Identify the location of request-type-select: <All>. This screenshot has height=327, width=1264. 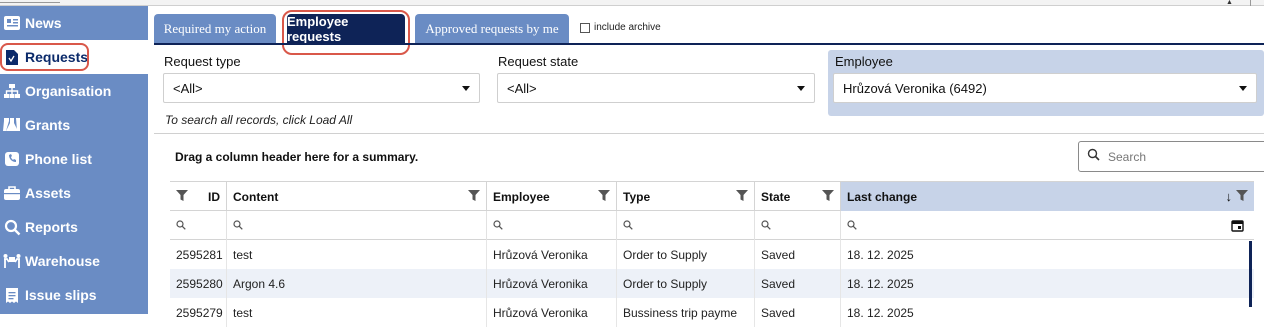
(321, 88).